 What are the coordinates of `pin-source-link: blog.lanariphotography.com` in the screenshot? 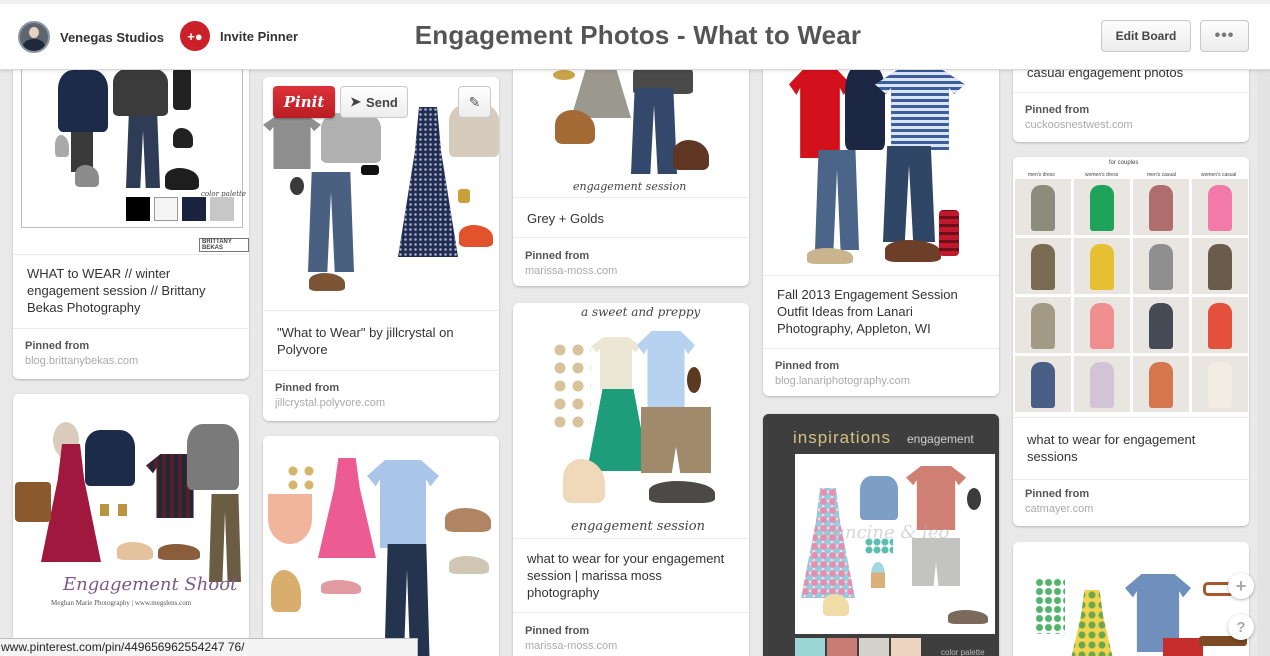 It's located at (842, 381).